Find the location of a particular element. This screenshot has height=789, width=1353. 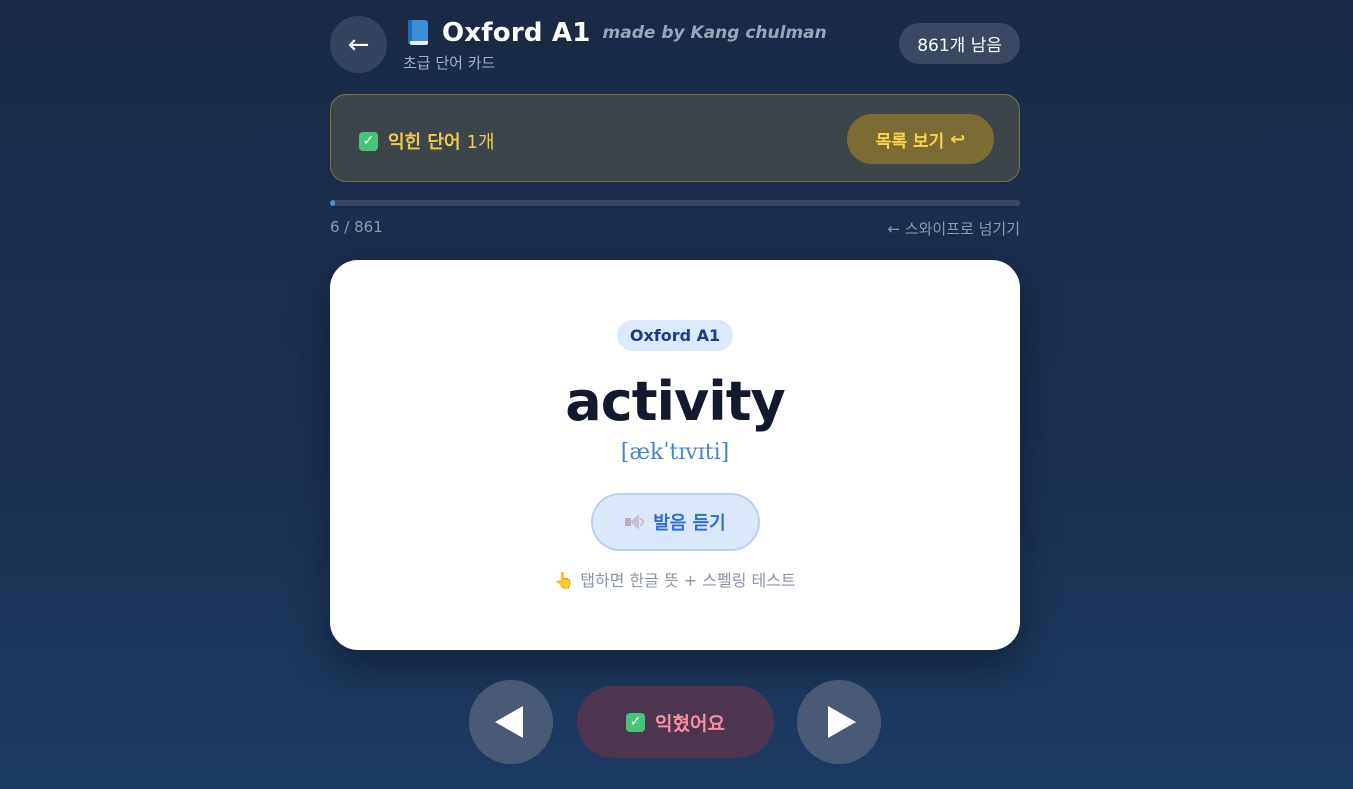

previous-card-button is located at coordinates (511, 722).